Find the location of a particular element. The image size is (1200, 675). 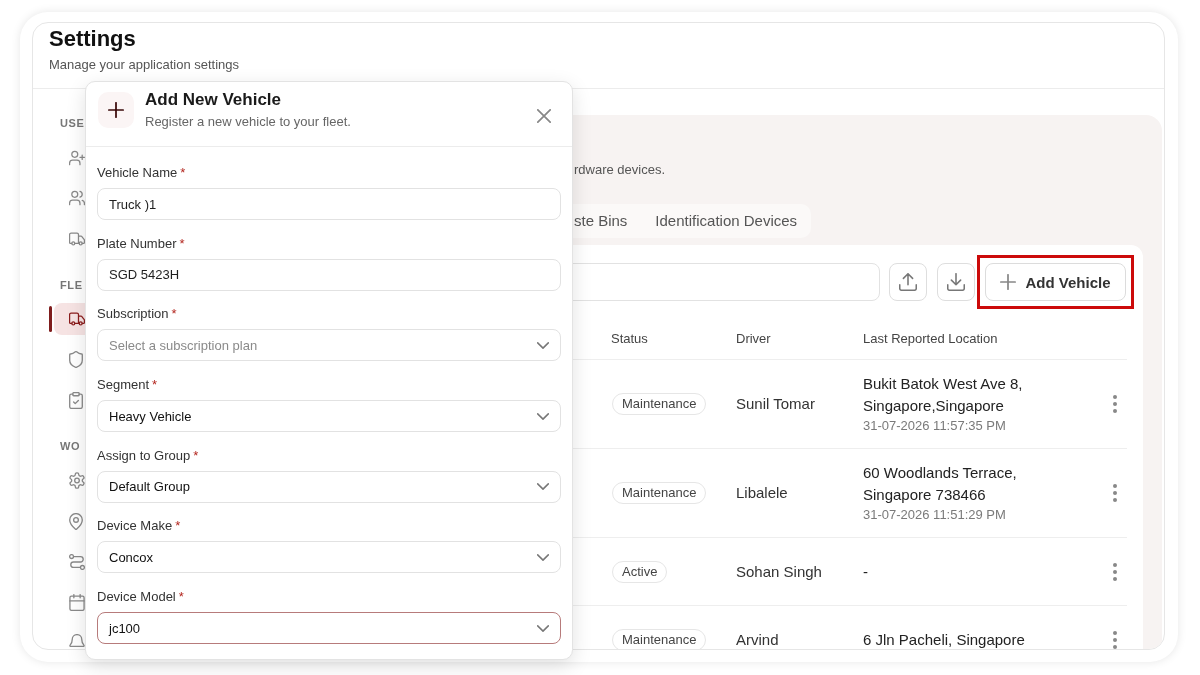

route-icon is located at coordinates (77, 561).